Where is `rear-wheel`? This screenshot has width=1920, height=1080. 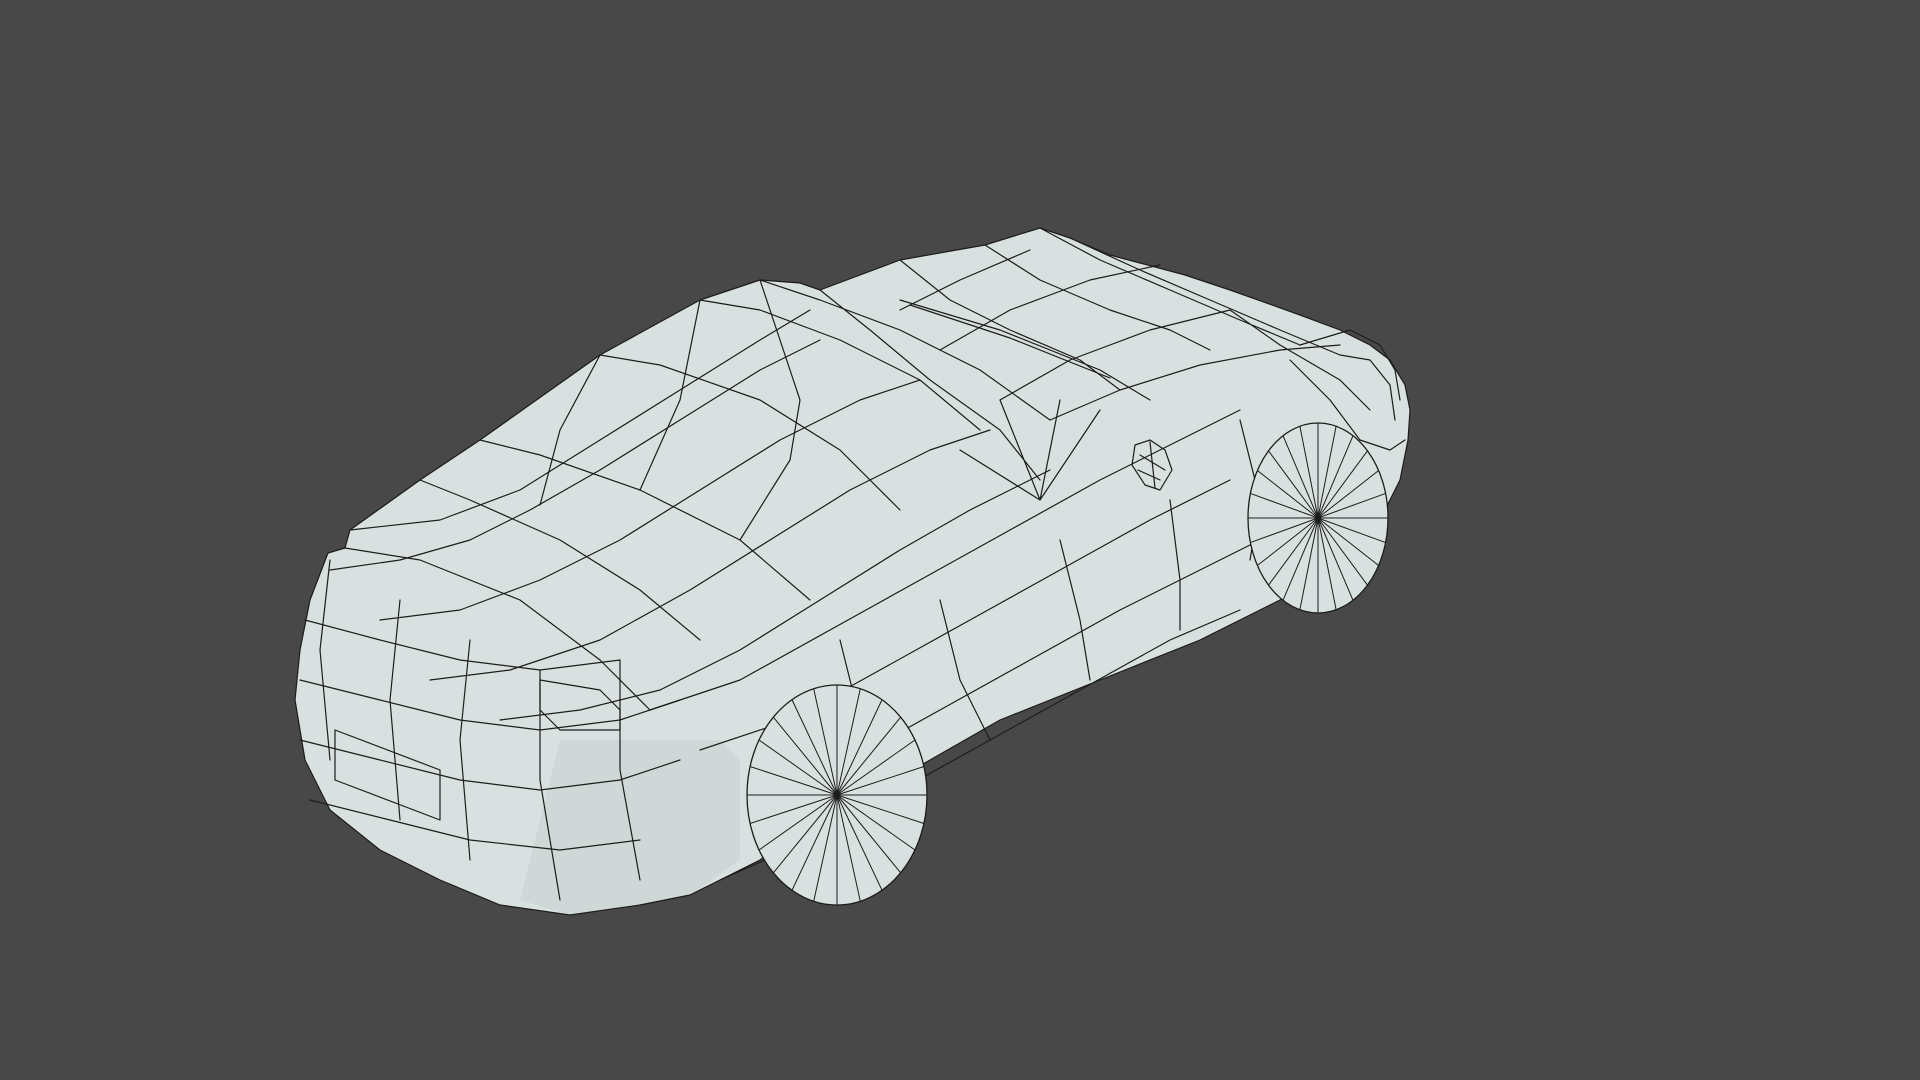
rear-wheel is located at coordinates (837, 795).